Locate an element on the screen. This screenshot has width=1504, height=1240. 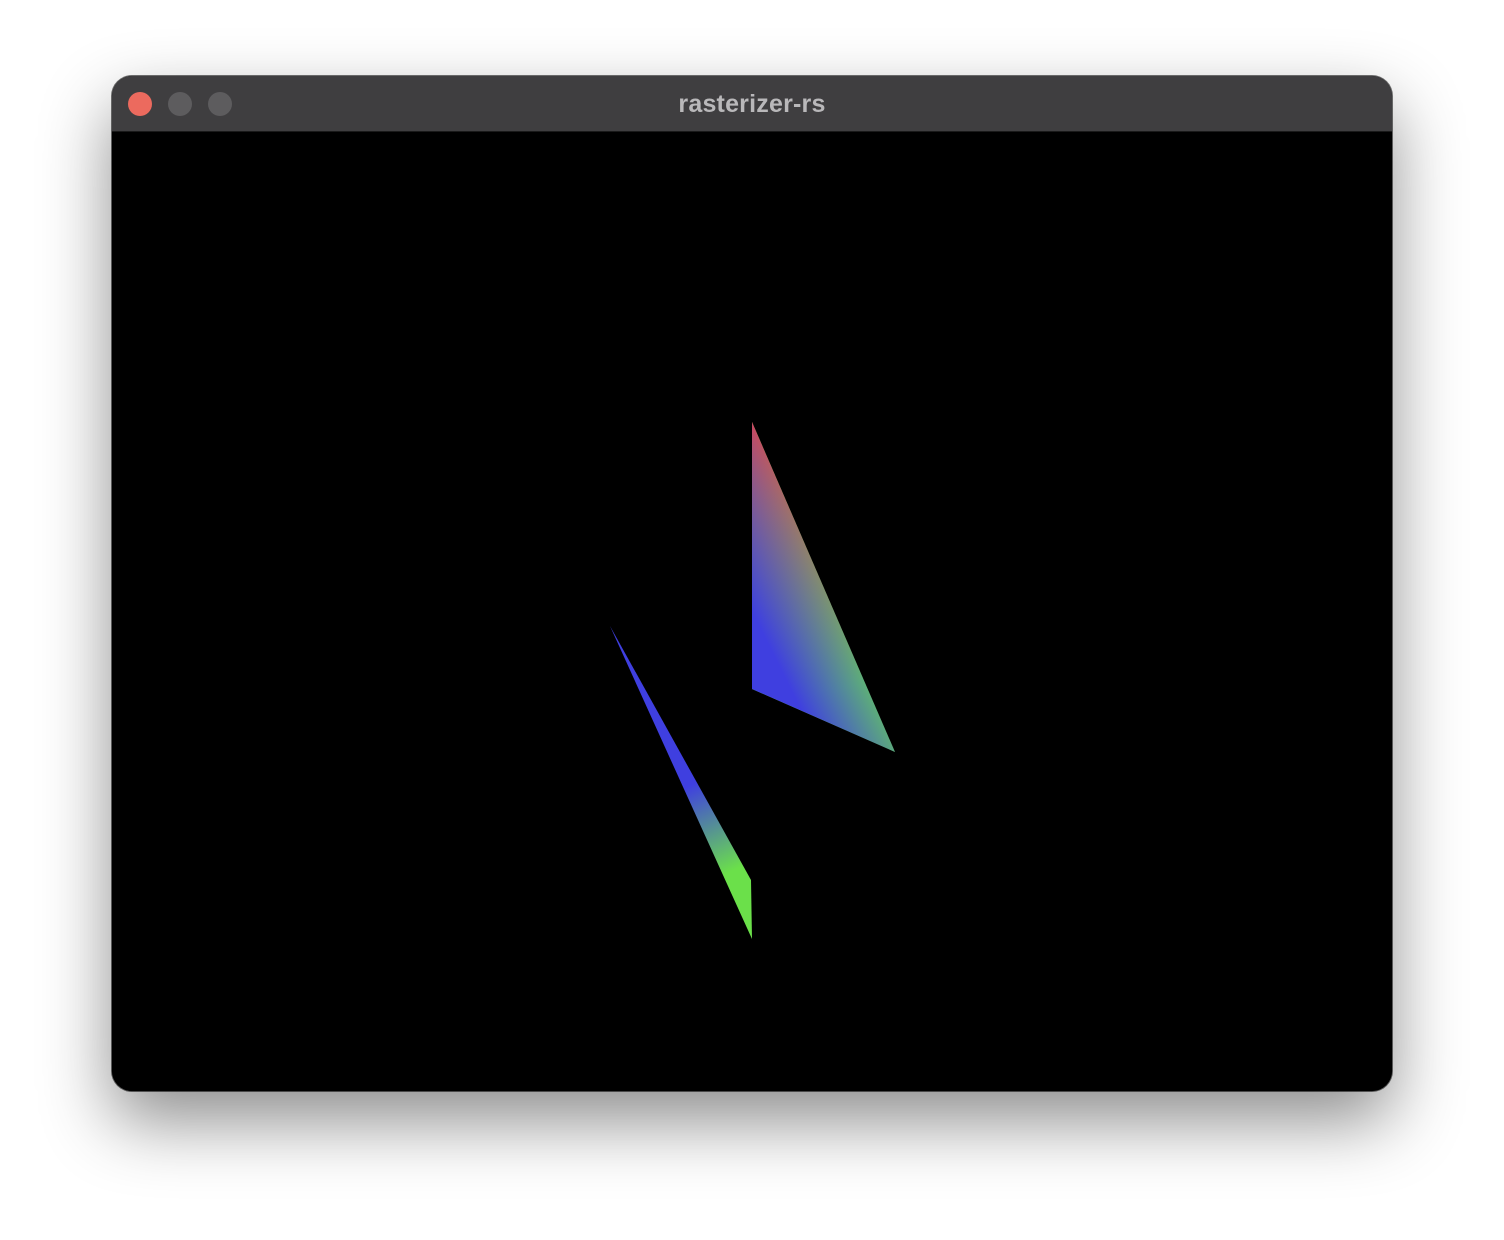
scene-svg is located at coordinates (752, 680).